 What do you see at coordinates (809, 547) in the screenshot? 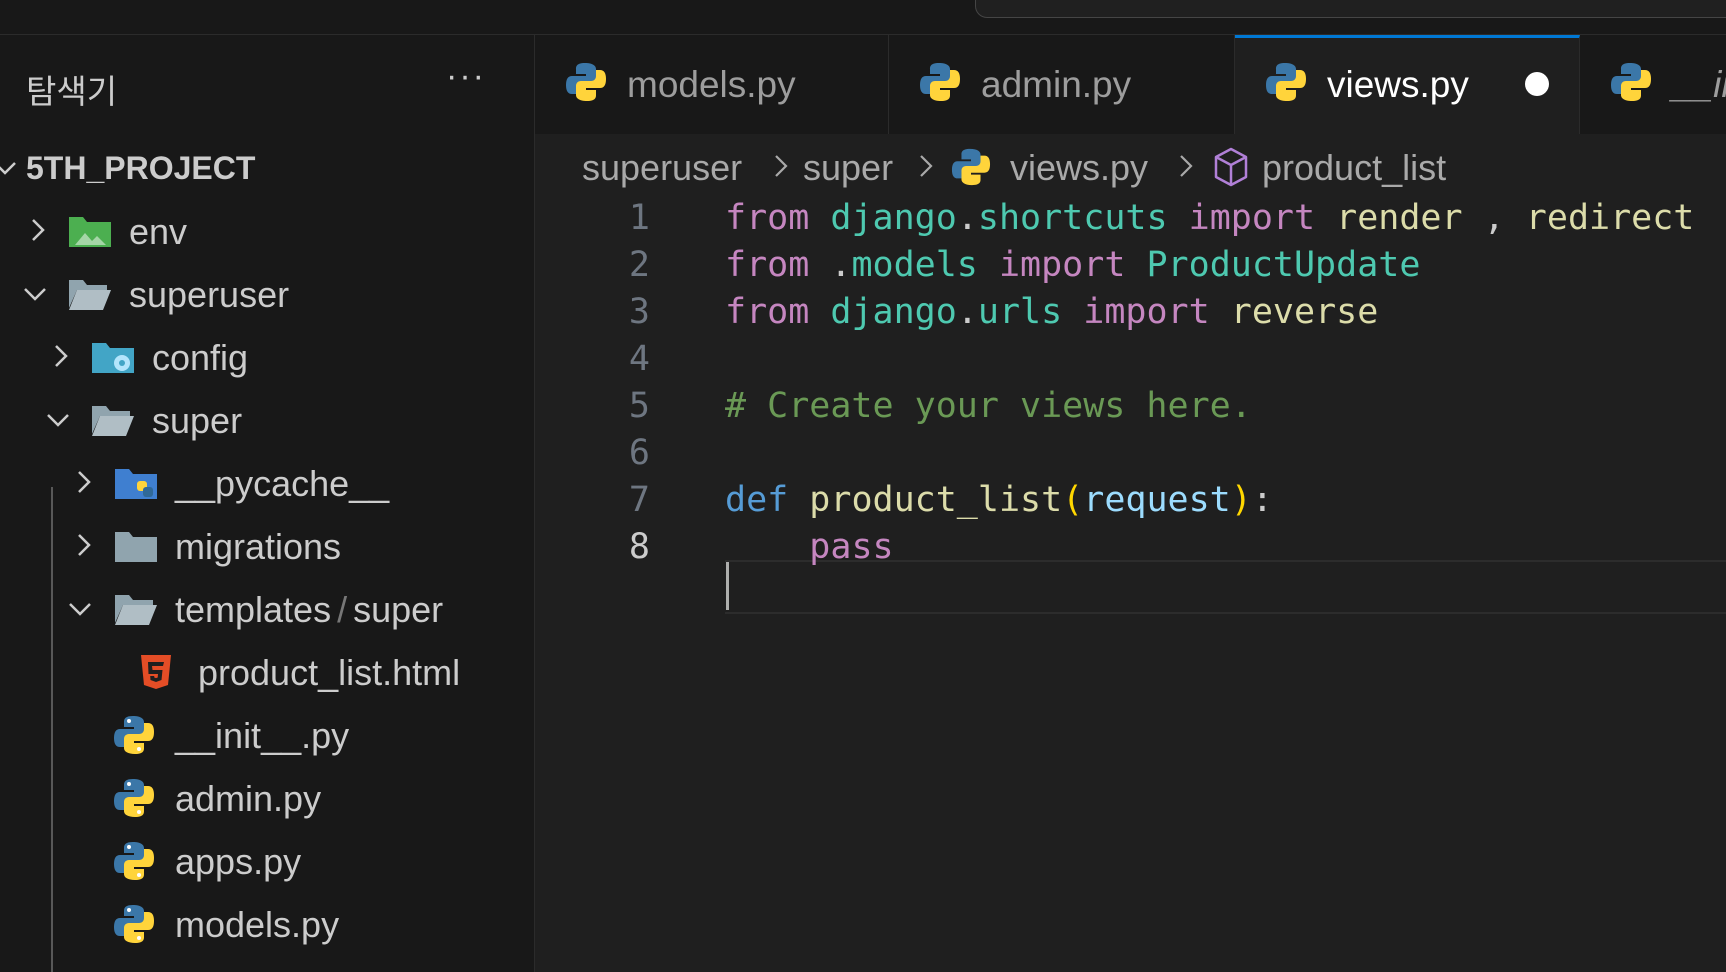
I see `code-line: pass` at bounding box center [809, 547].